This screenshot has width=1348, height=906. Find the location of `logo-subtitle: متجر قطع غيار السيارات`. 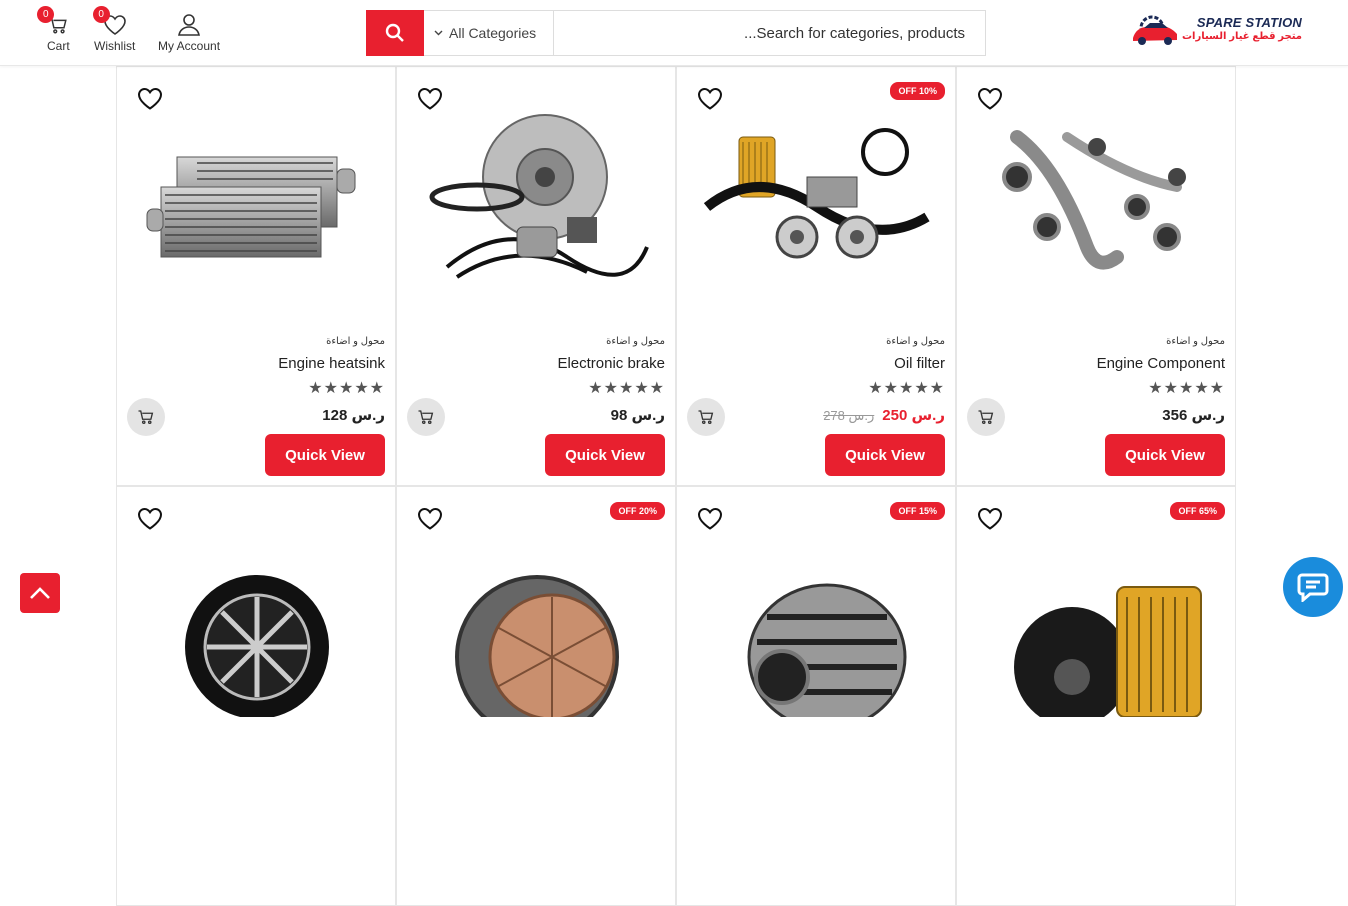

logo-subtitle: متجر قطع غيار السيارات is located at coordinates (1241, 36).